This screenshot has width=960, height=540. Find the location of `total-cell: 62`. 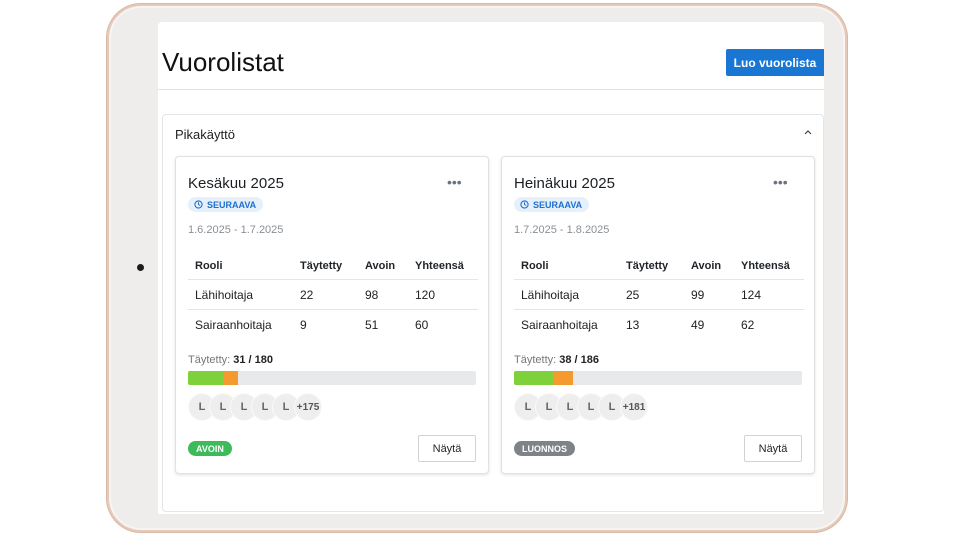

total-cell: 62 is located at coordinates (748, 324).